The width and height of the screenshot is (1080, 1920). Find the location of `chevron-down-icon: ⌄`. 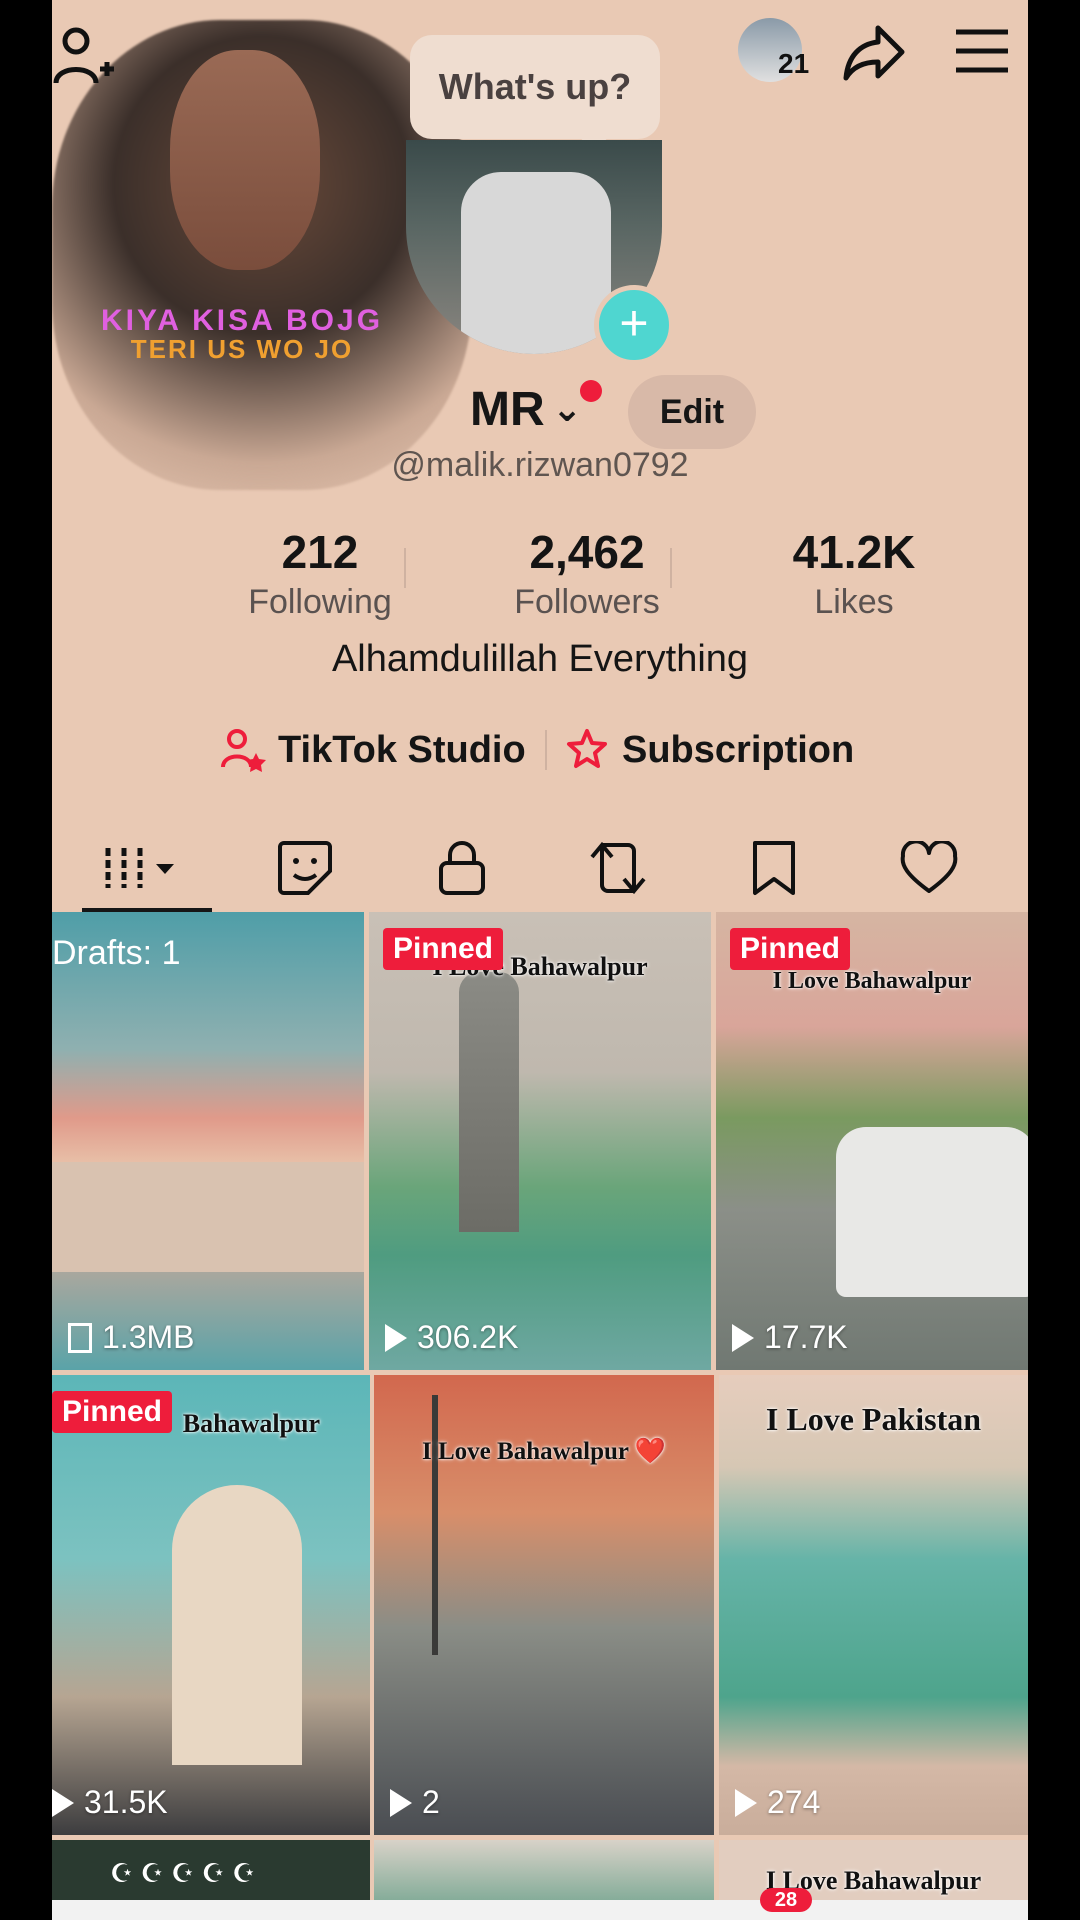

chevron-down-icon: ⌄ is located at coordinates (567, 409).